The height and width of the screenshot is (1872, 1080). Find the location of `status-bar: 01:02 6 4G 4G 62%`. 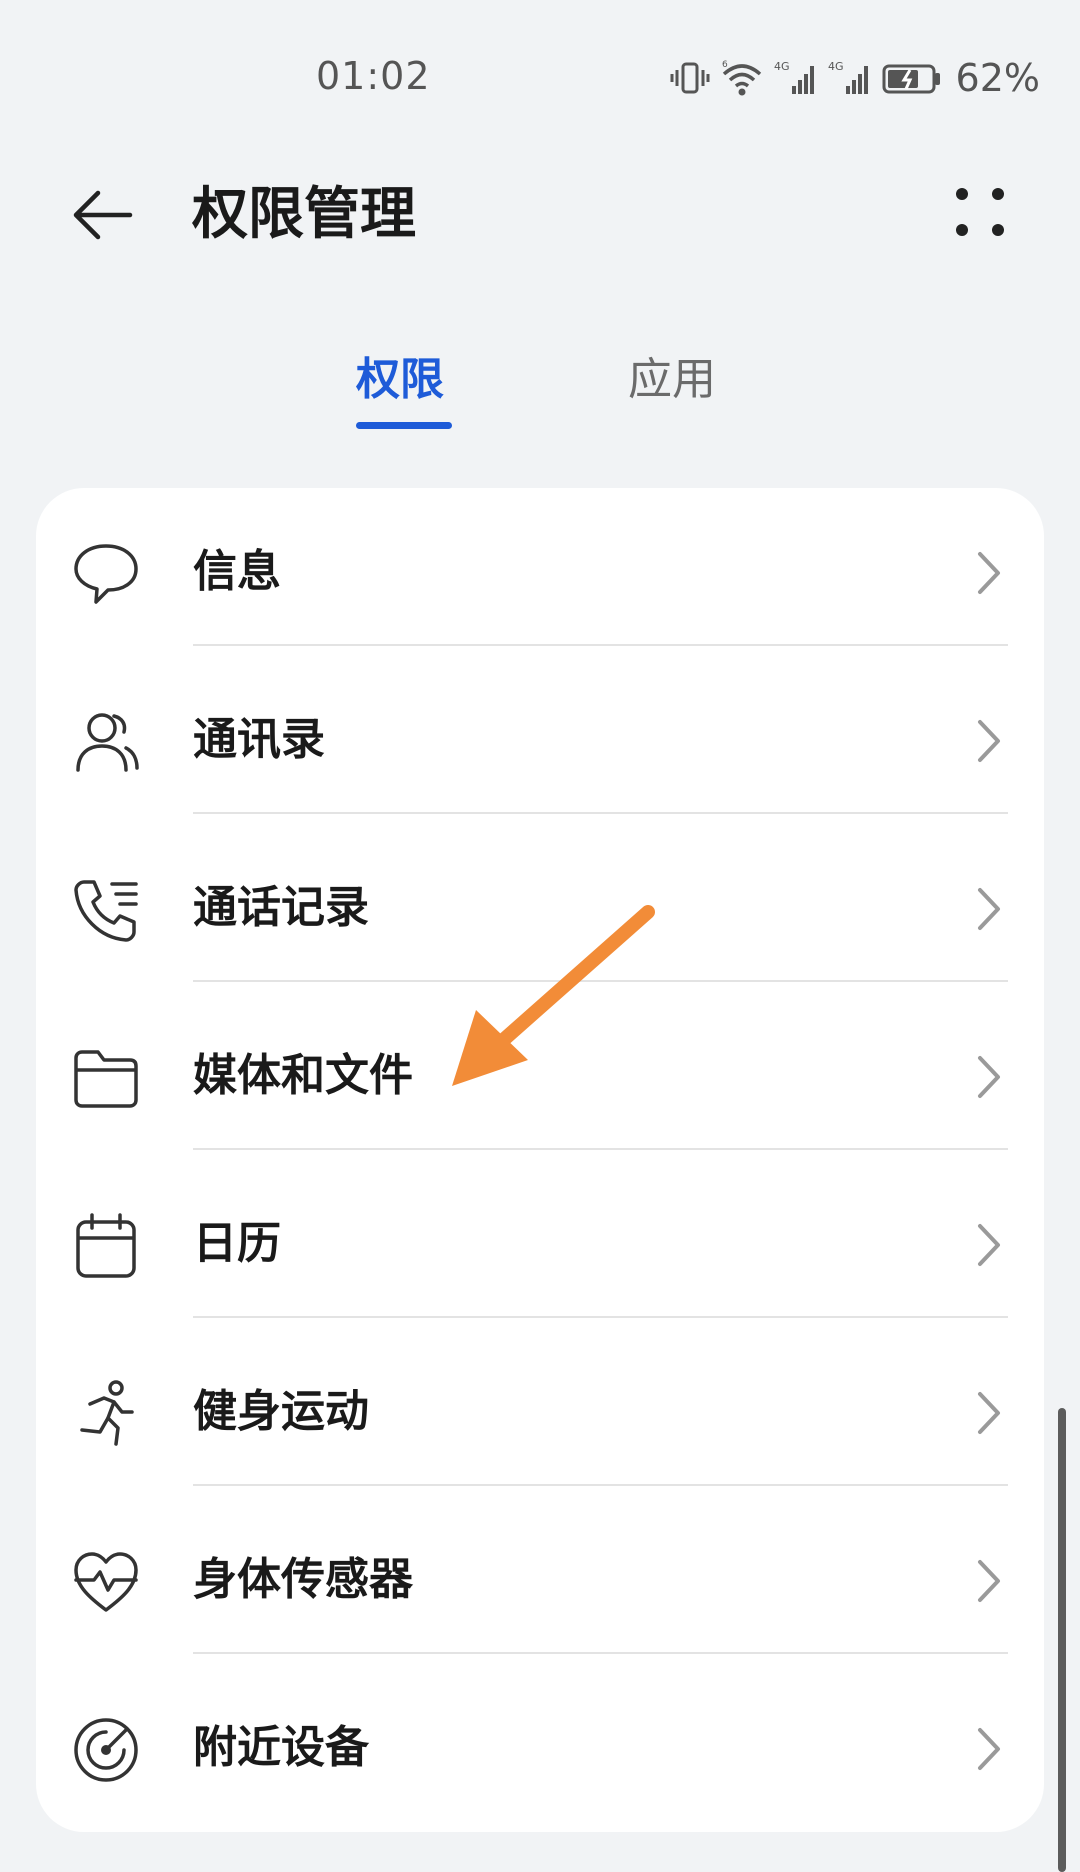

status-bar: 01:02 6 4G 4G 62% is located at coordinates (540, 80).